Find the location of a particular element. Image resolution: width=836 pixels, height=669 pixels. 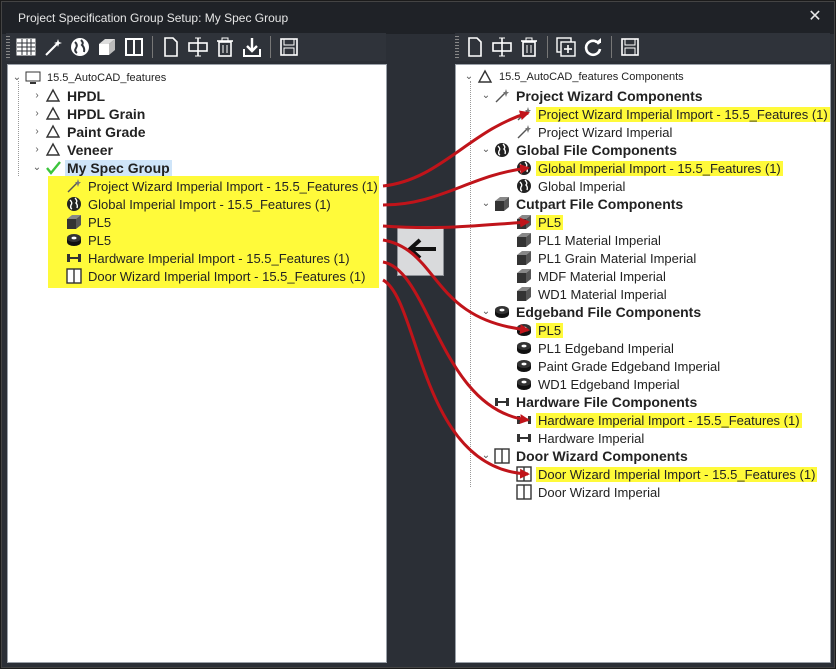

section-2-item-4: WD1 Material Imperial is located at coordinates (592, 294).